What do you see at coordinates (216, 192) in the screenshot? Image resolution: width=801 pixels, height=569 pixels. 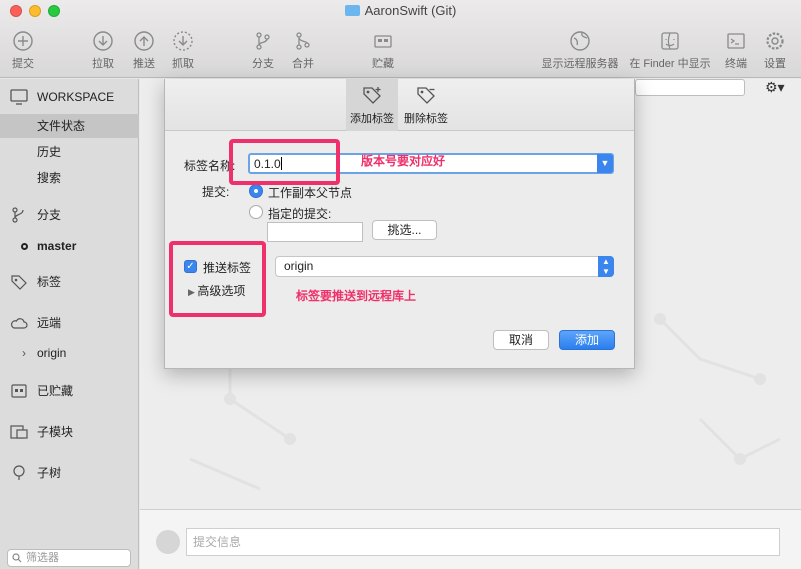 I see `commit-label: 提交:` at bounding box center [216, 192].